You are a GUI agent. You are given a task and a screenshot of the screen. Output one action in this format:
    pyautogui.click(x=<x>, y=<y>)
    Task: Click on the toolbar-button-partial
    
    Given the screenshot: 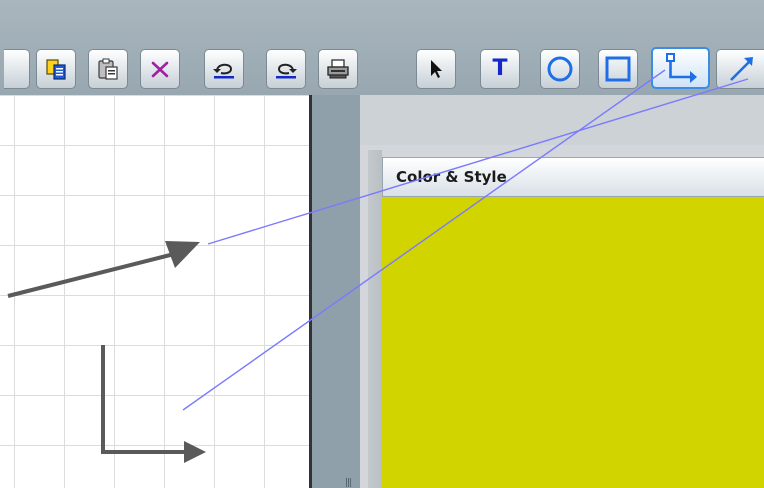 What is the action you would take?
    pyautogui.click(x=17, y=69)
    